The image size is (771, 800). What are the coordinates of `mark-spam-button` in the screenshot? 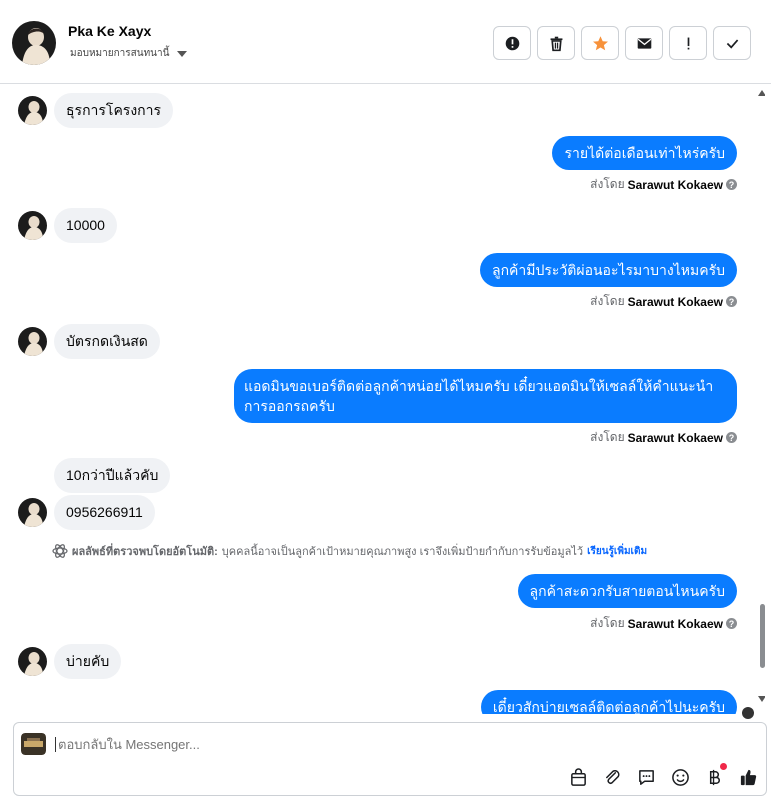 It's located at (512, 43).